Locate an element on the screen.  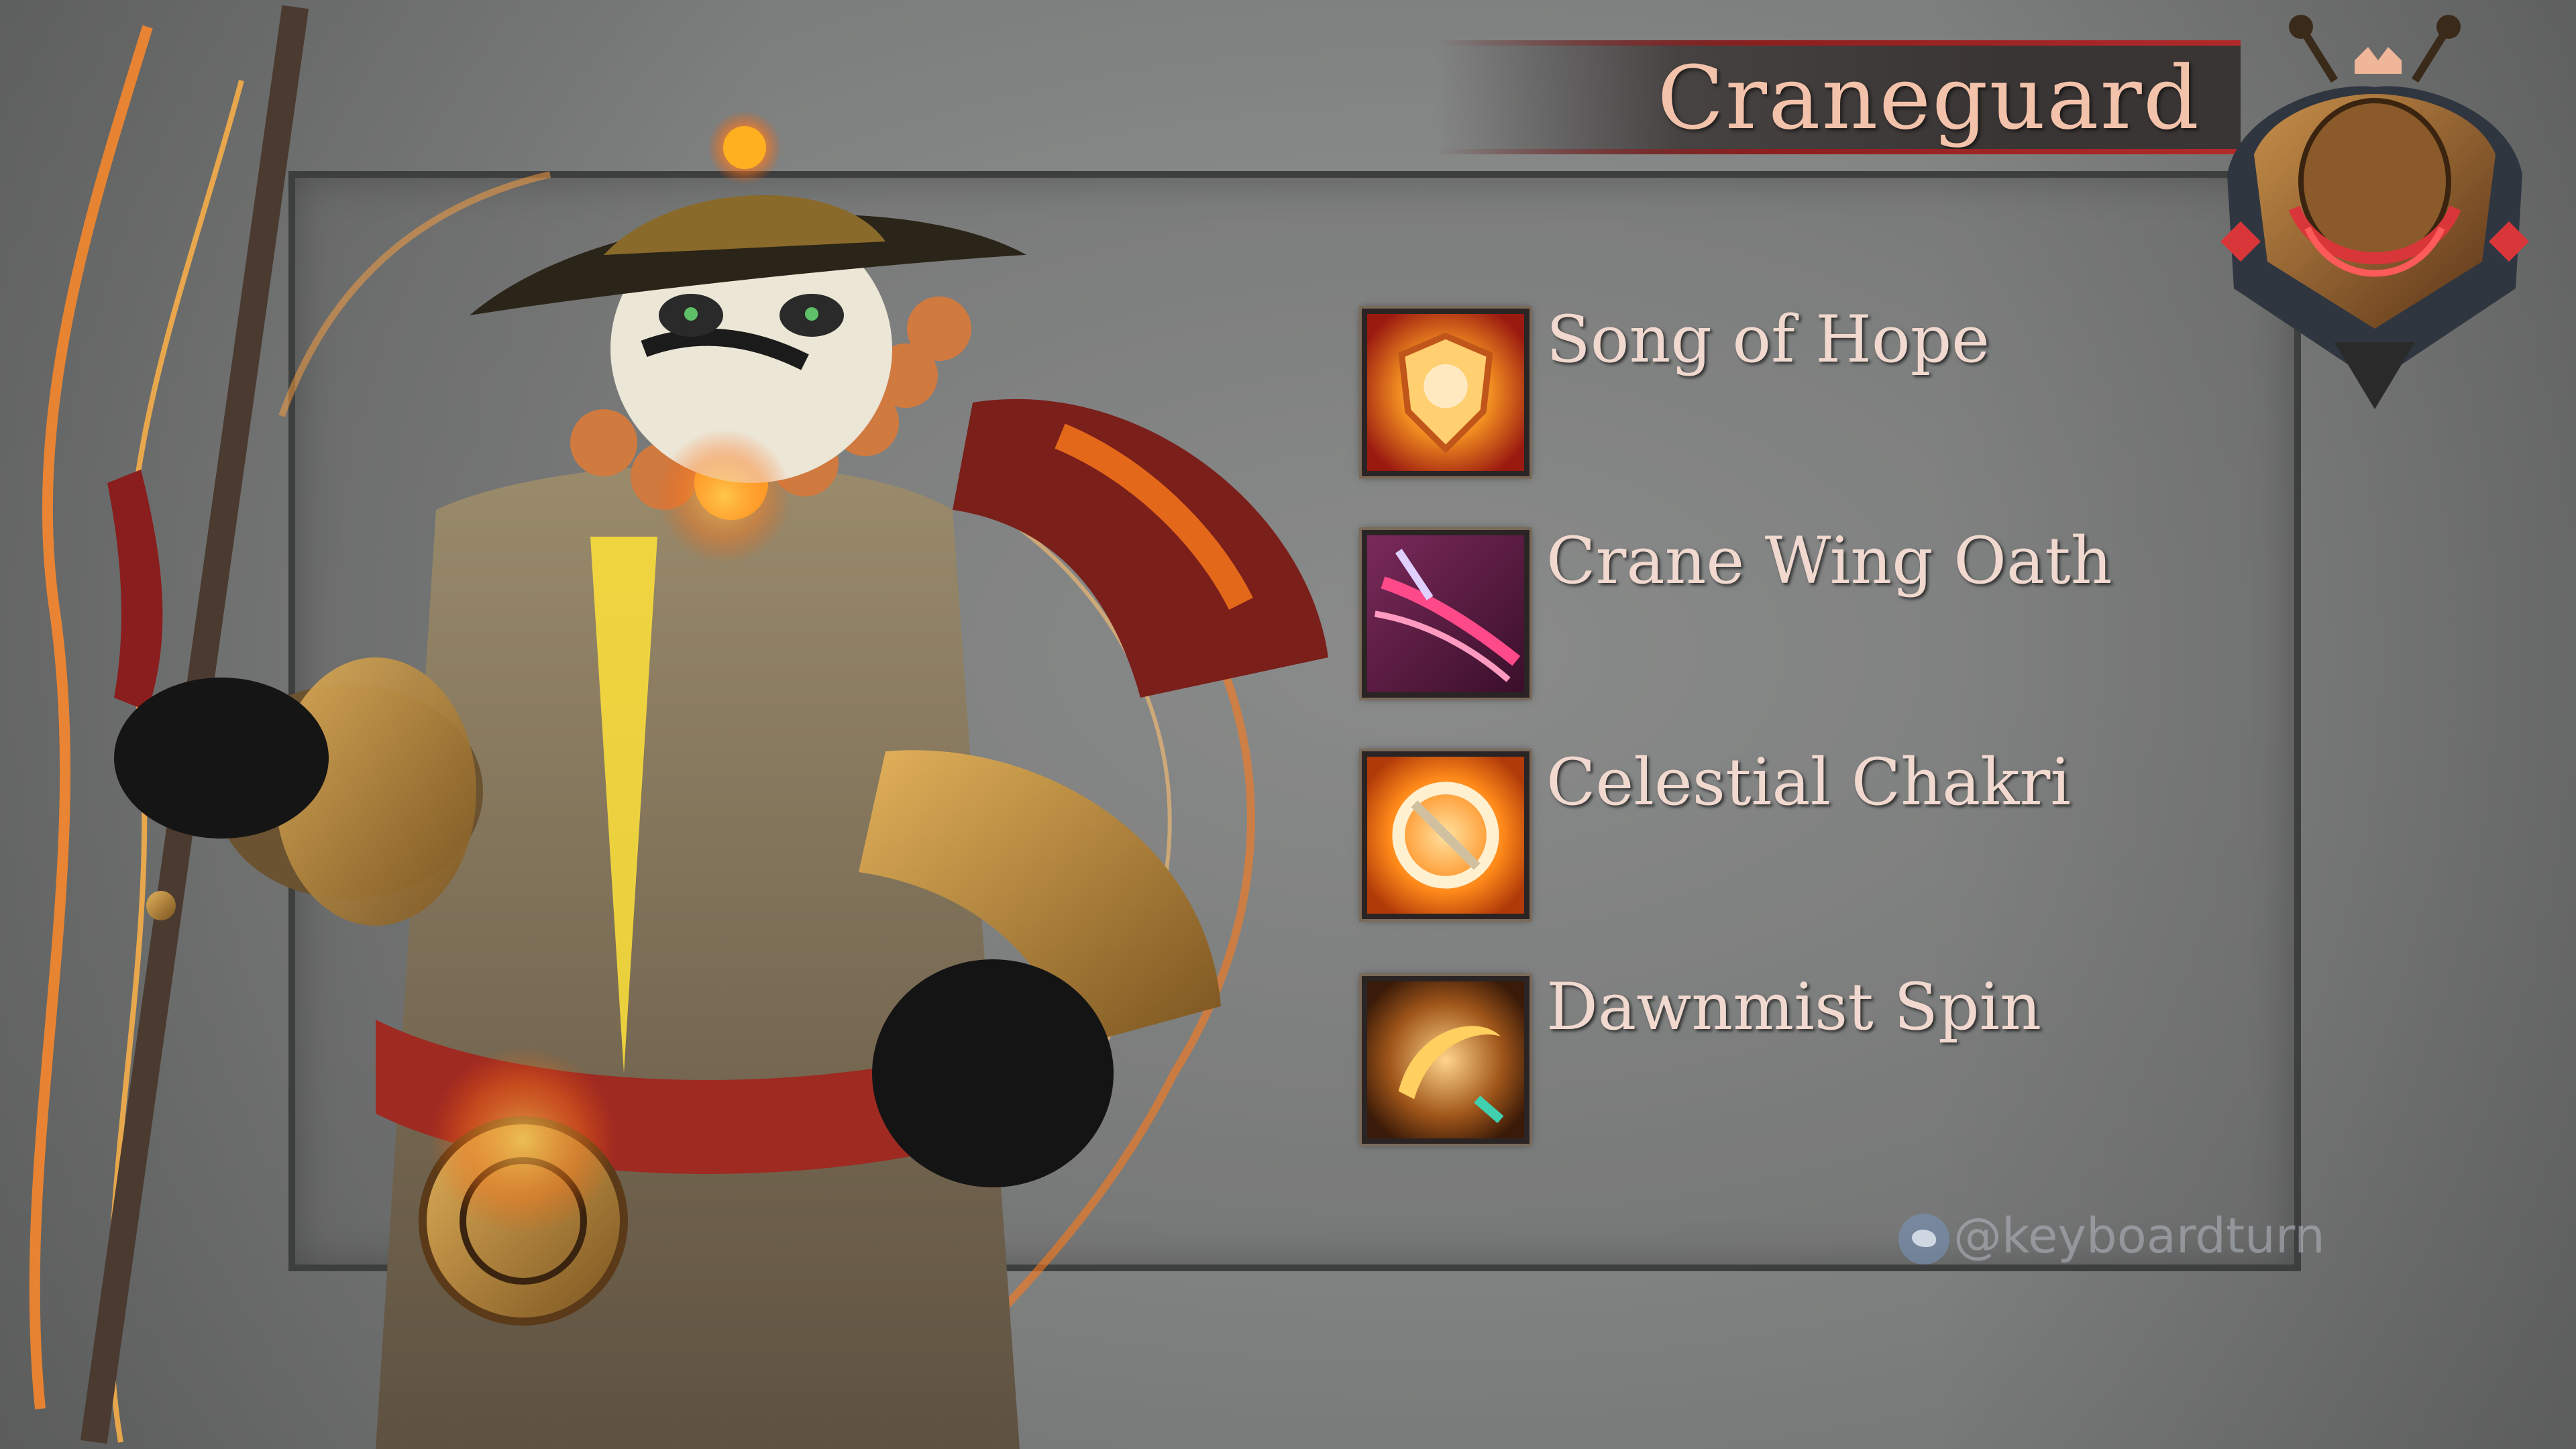
title-banner: Craneguard is located at coordinates (1838, 97).